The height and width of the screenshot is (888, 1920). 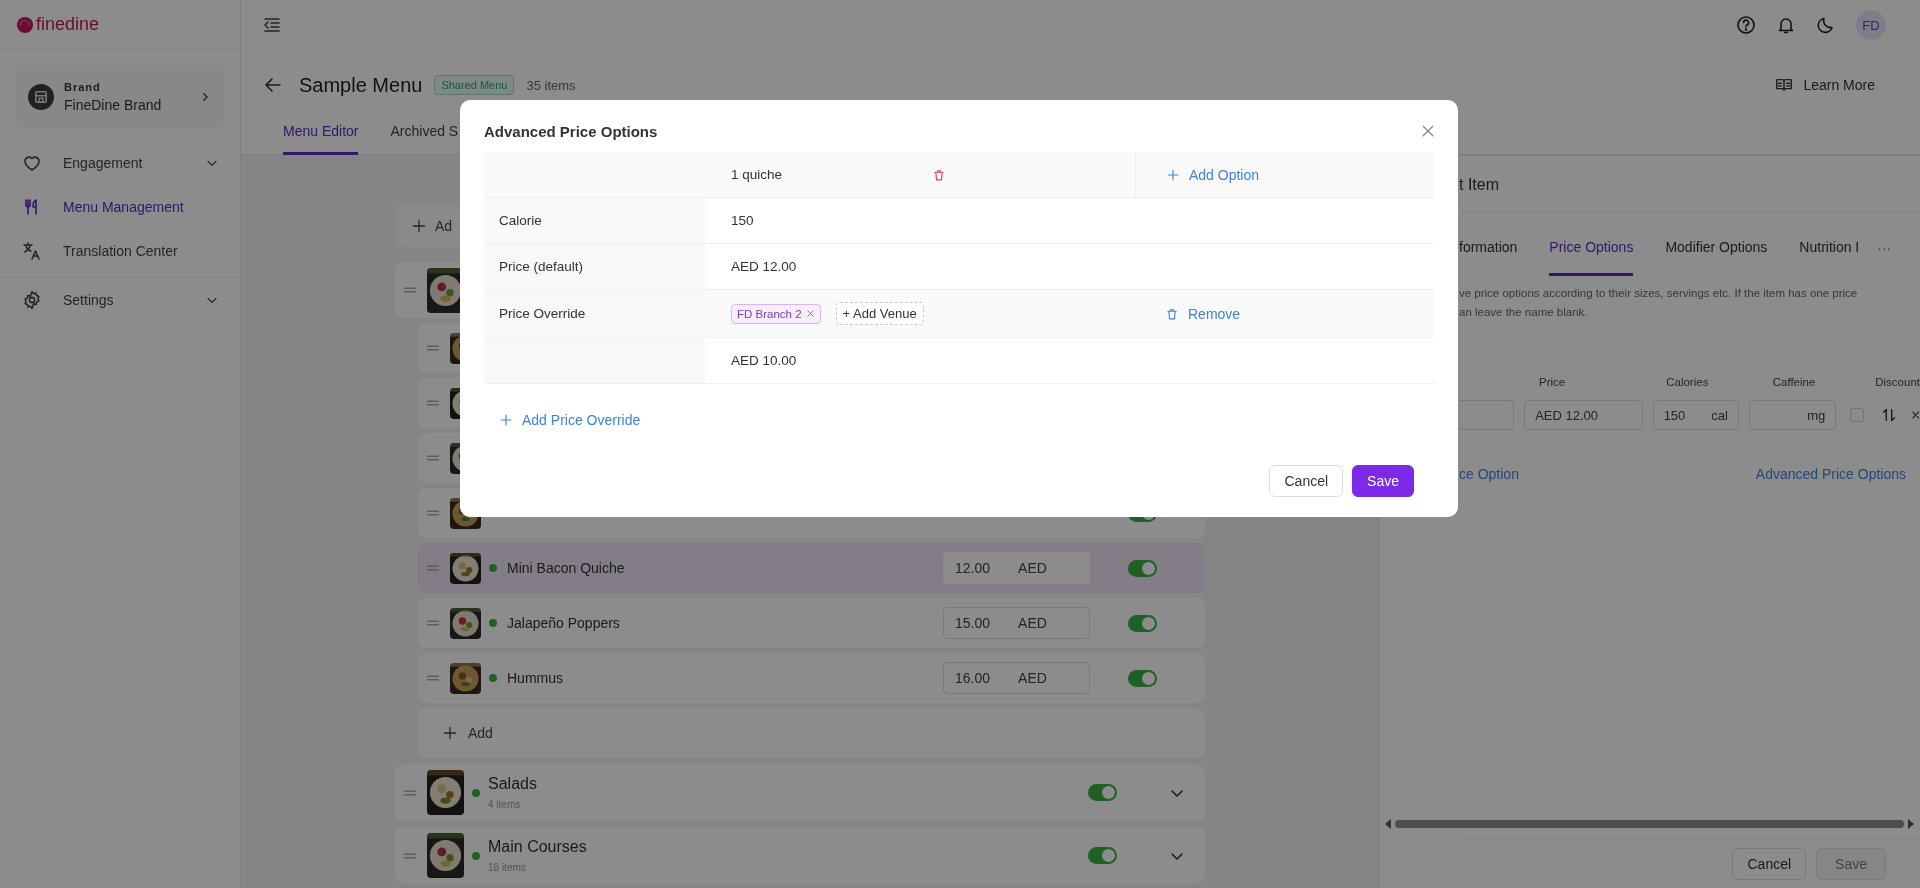 What do you see at coordinates (1488, 248) in the screenshot?
I see `tab: formation` at bounding box center [1488, 248].